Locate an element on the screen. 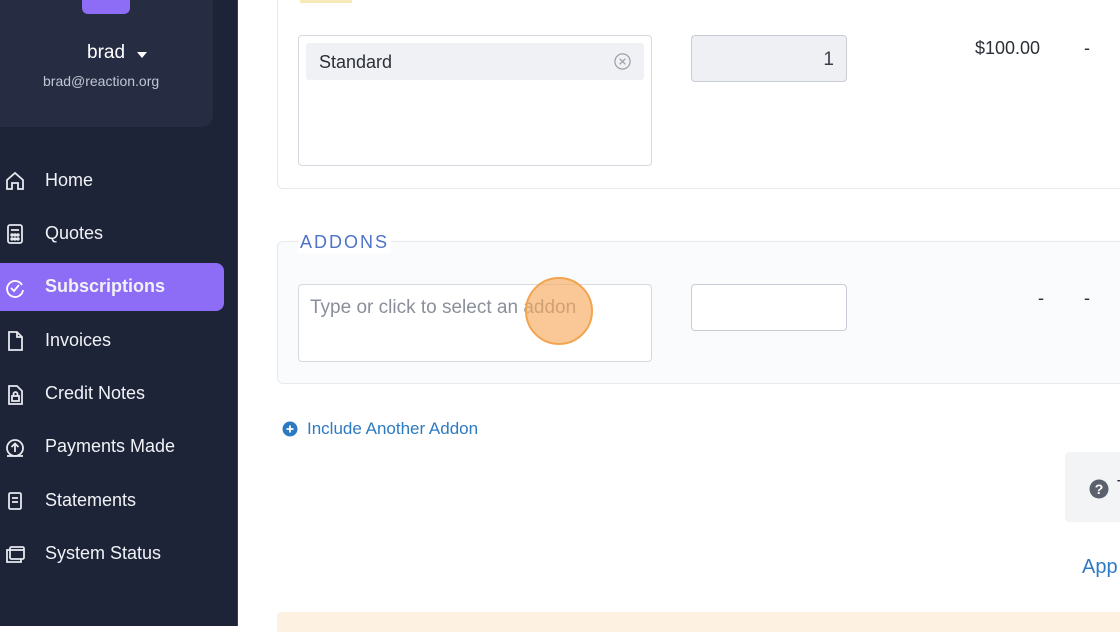 The width and height of the screenshot is (1120, 632). selected-plan-label: Standard is located at coordinates (356, 62).